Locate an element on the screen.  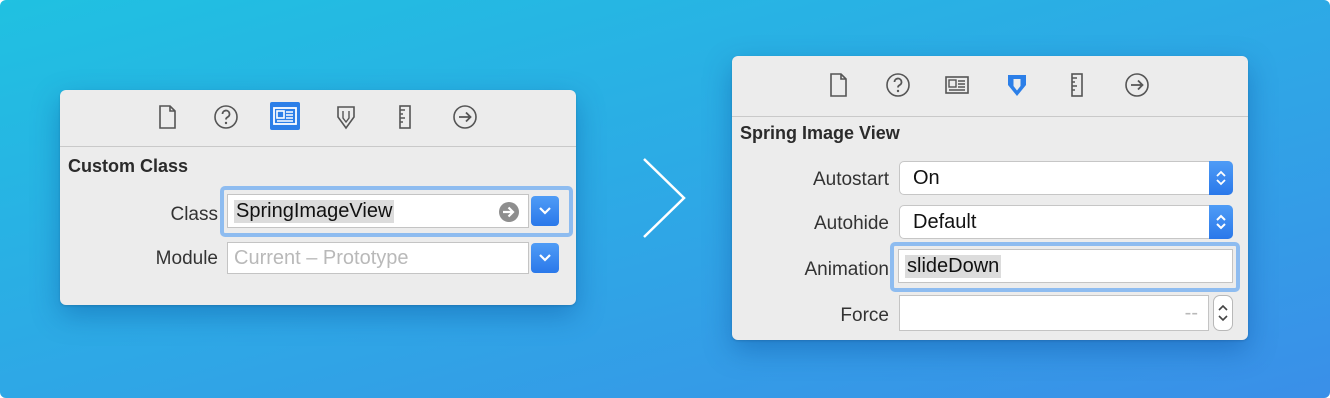
stepper-arrows-icon is located at coordinates (1223, 313).